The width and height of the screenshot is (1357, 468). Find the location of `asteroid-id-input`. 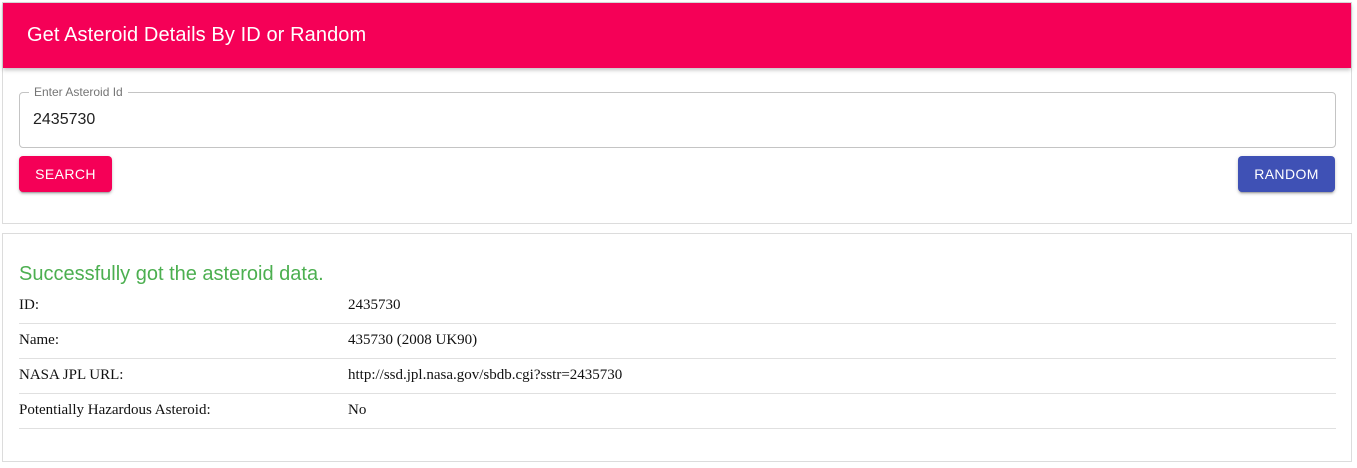

asteroid-id-input is located at coordinates (677, 120).